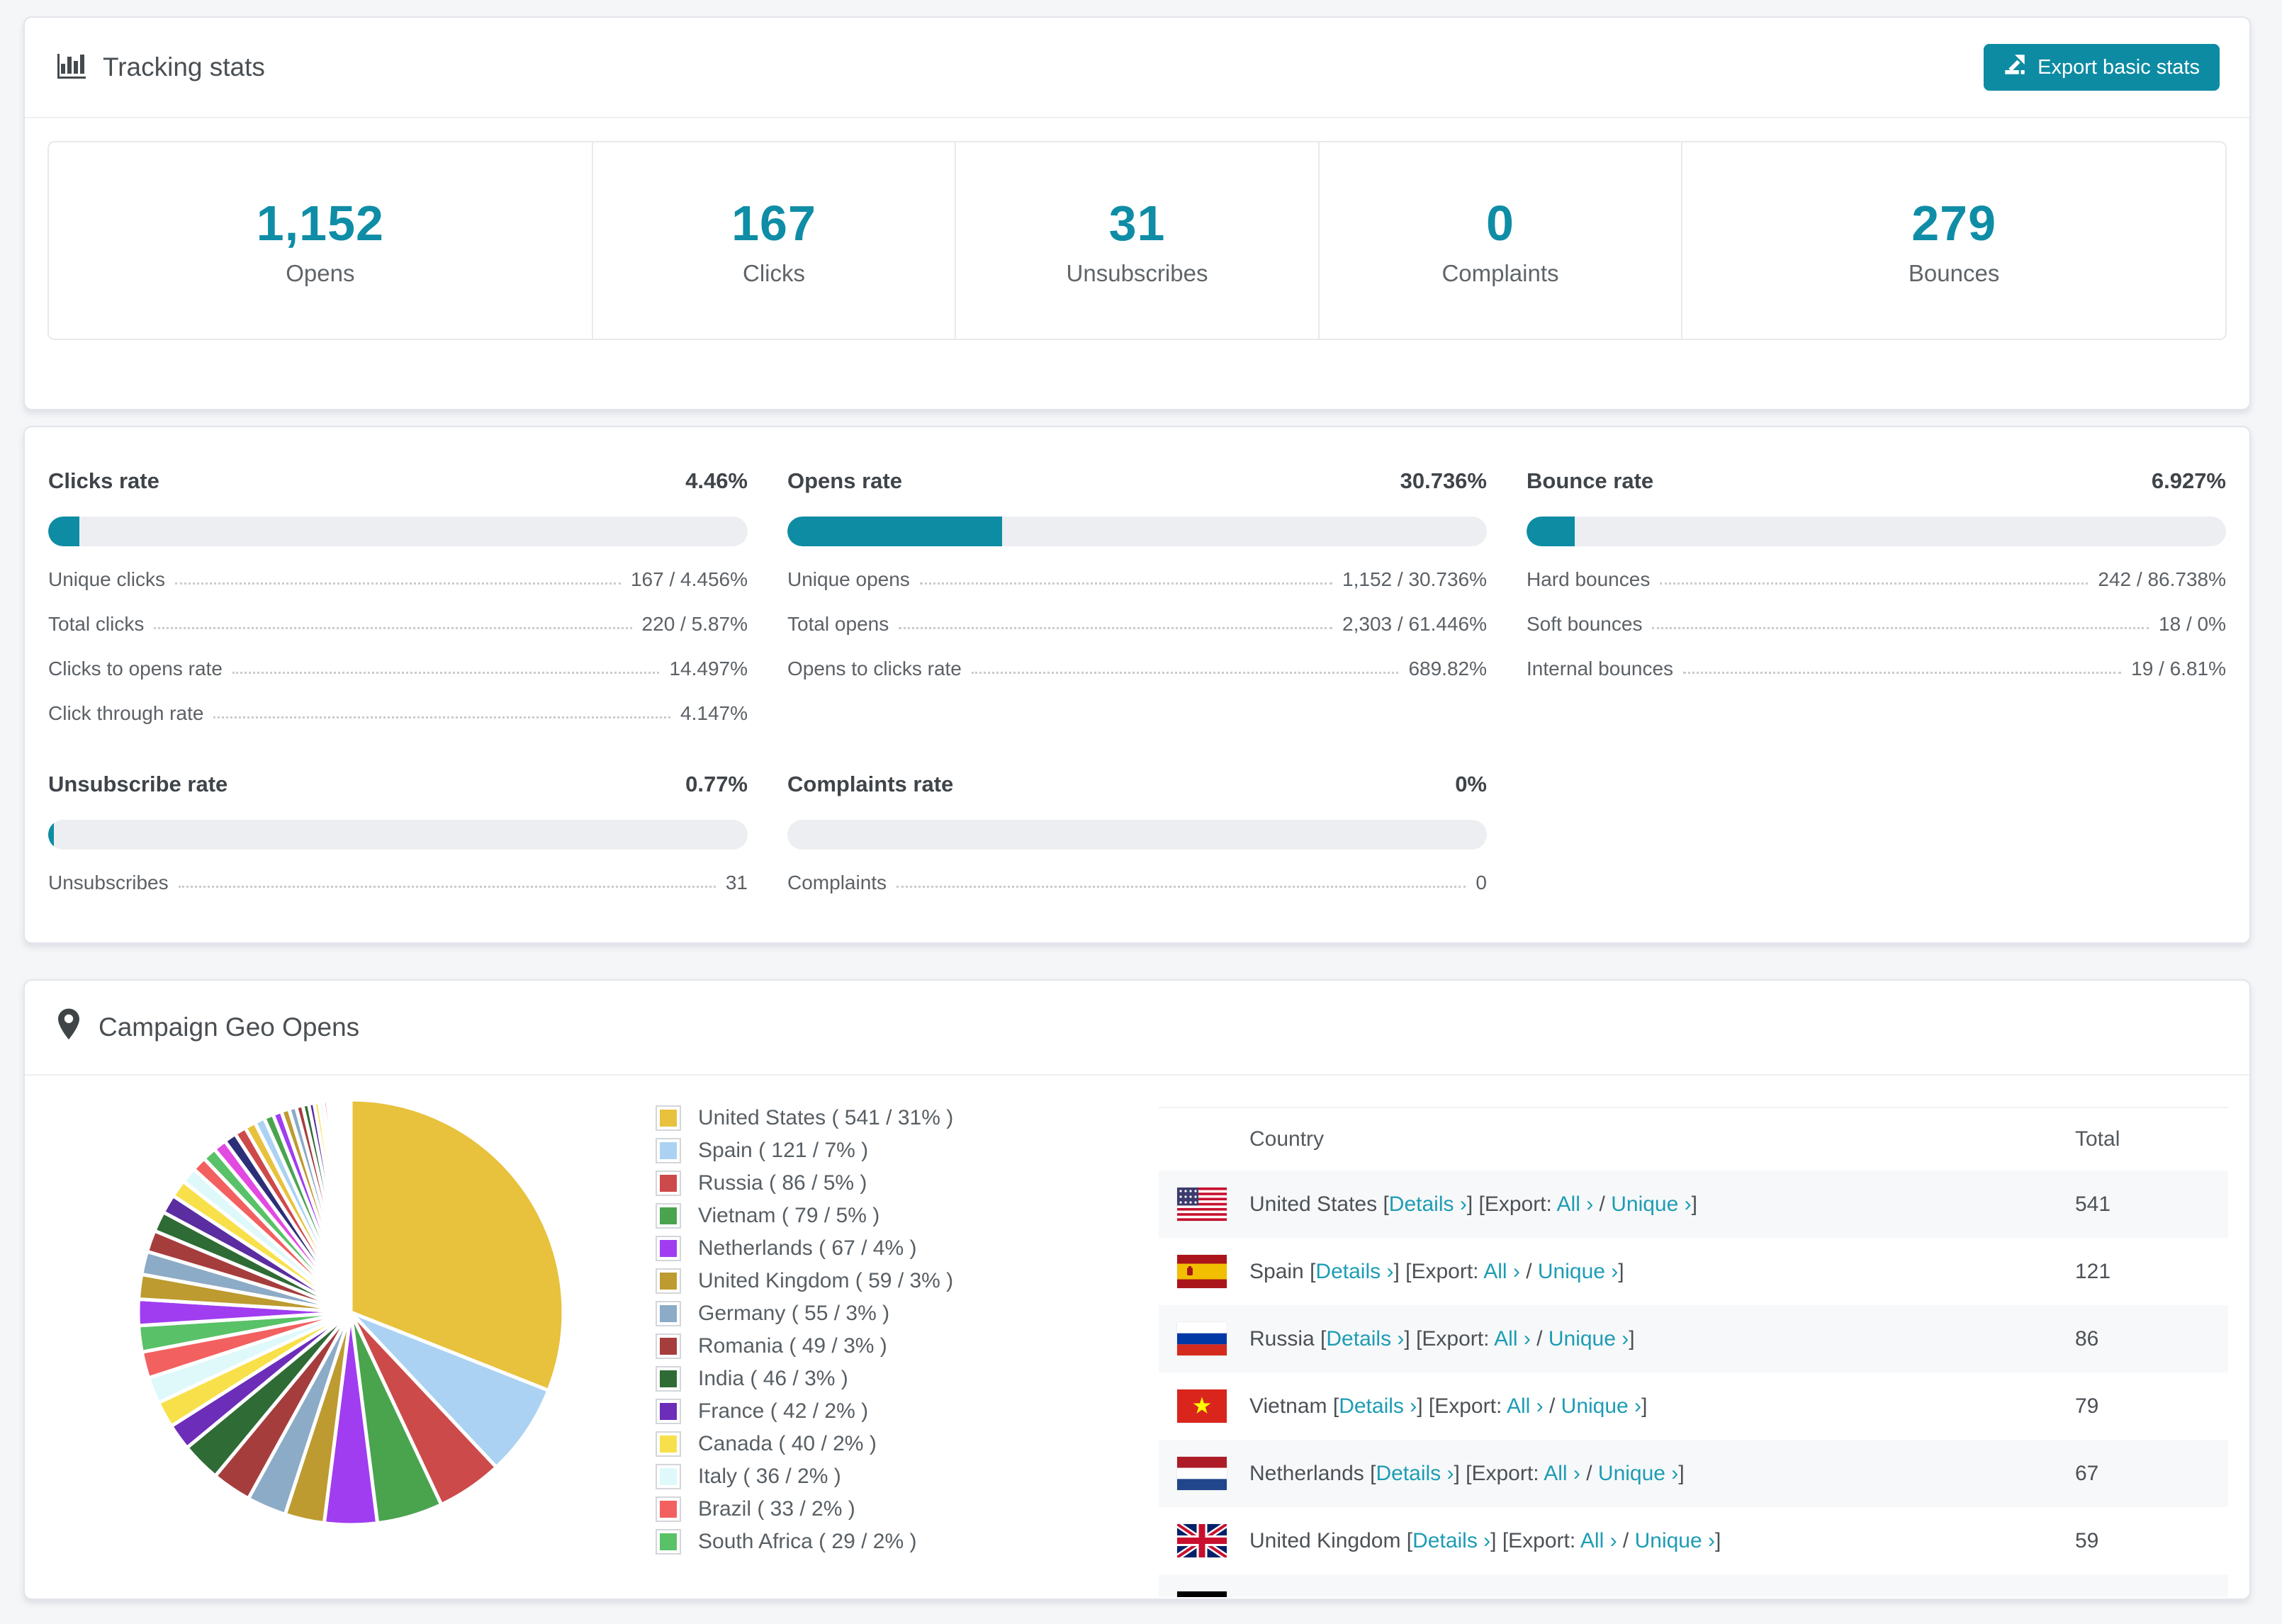 The width and height of the screenshot is (2282, 1624). What do you see at coordinates (1137, 625) in the screenshot?
I see `rate-detail-row: Total opens 2,303 / 61.446%` at bounding box center [1137, 625].